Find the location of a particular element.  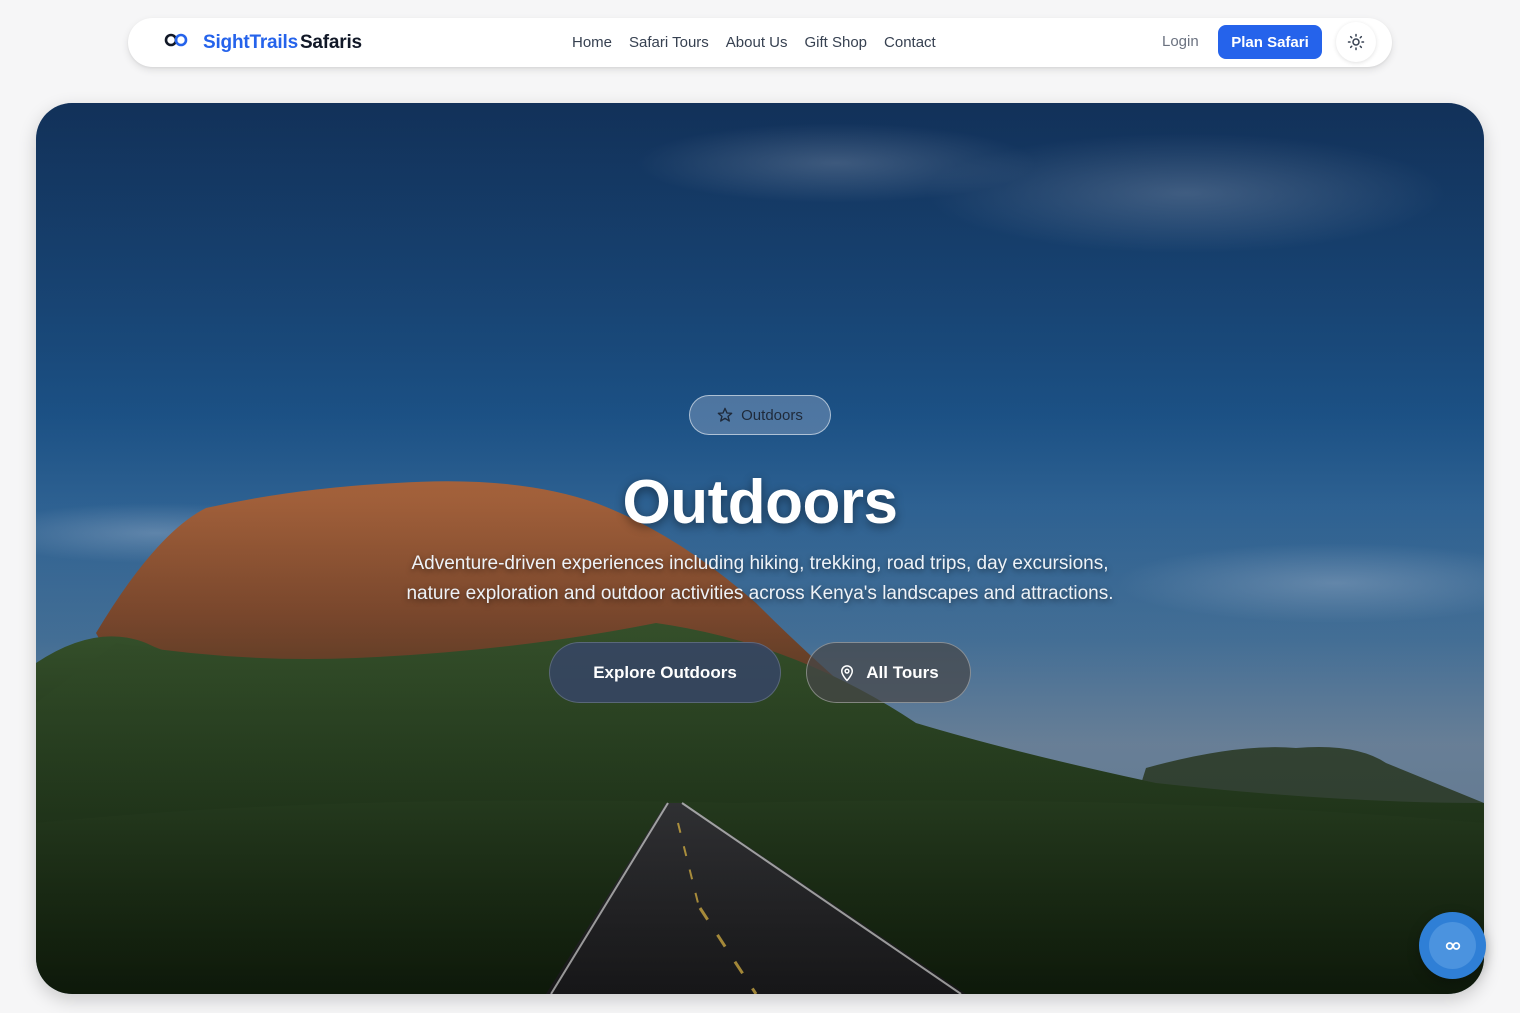

nav-link-home: Home is located at coordinates (592, 42).